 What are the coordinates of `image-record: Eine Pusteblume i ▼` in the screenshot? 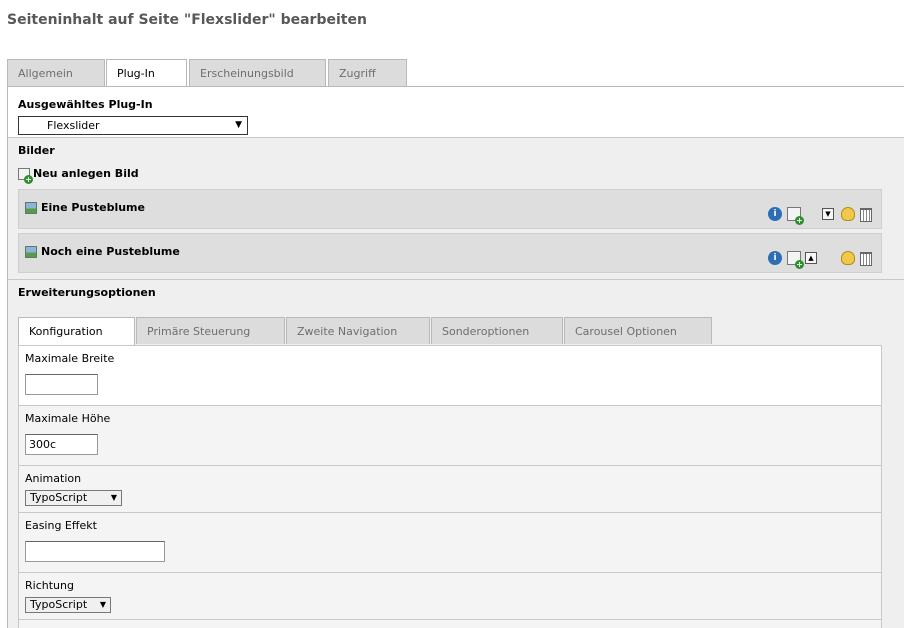 It's located at (450, 209).